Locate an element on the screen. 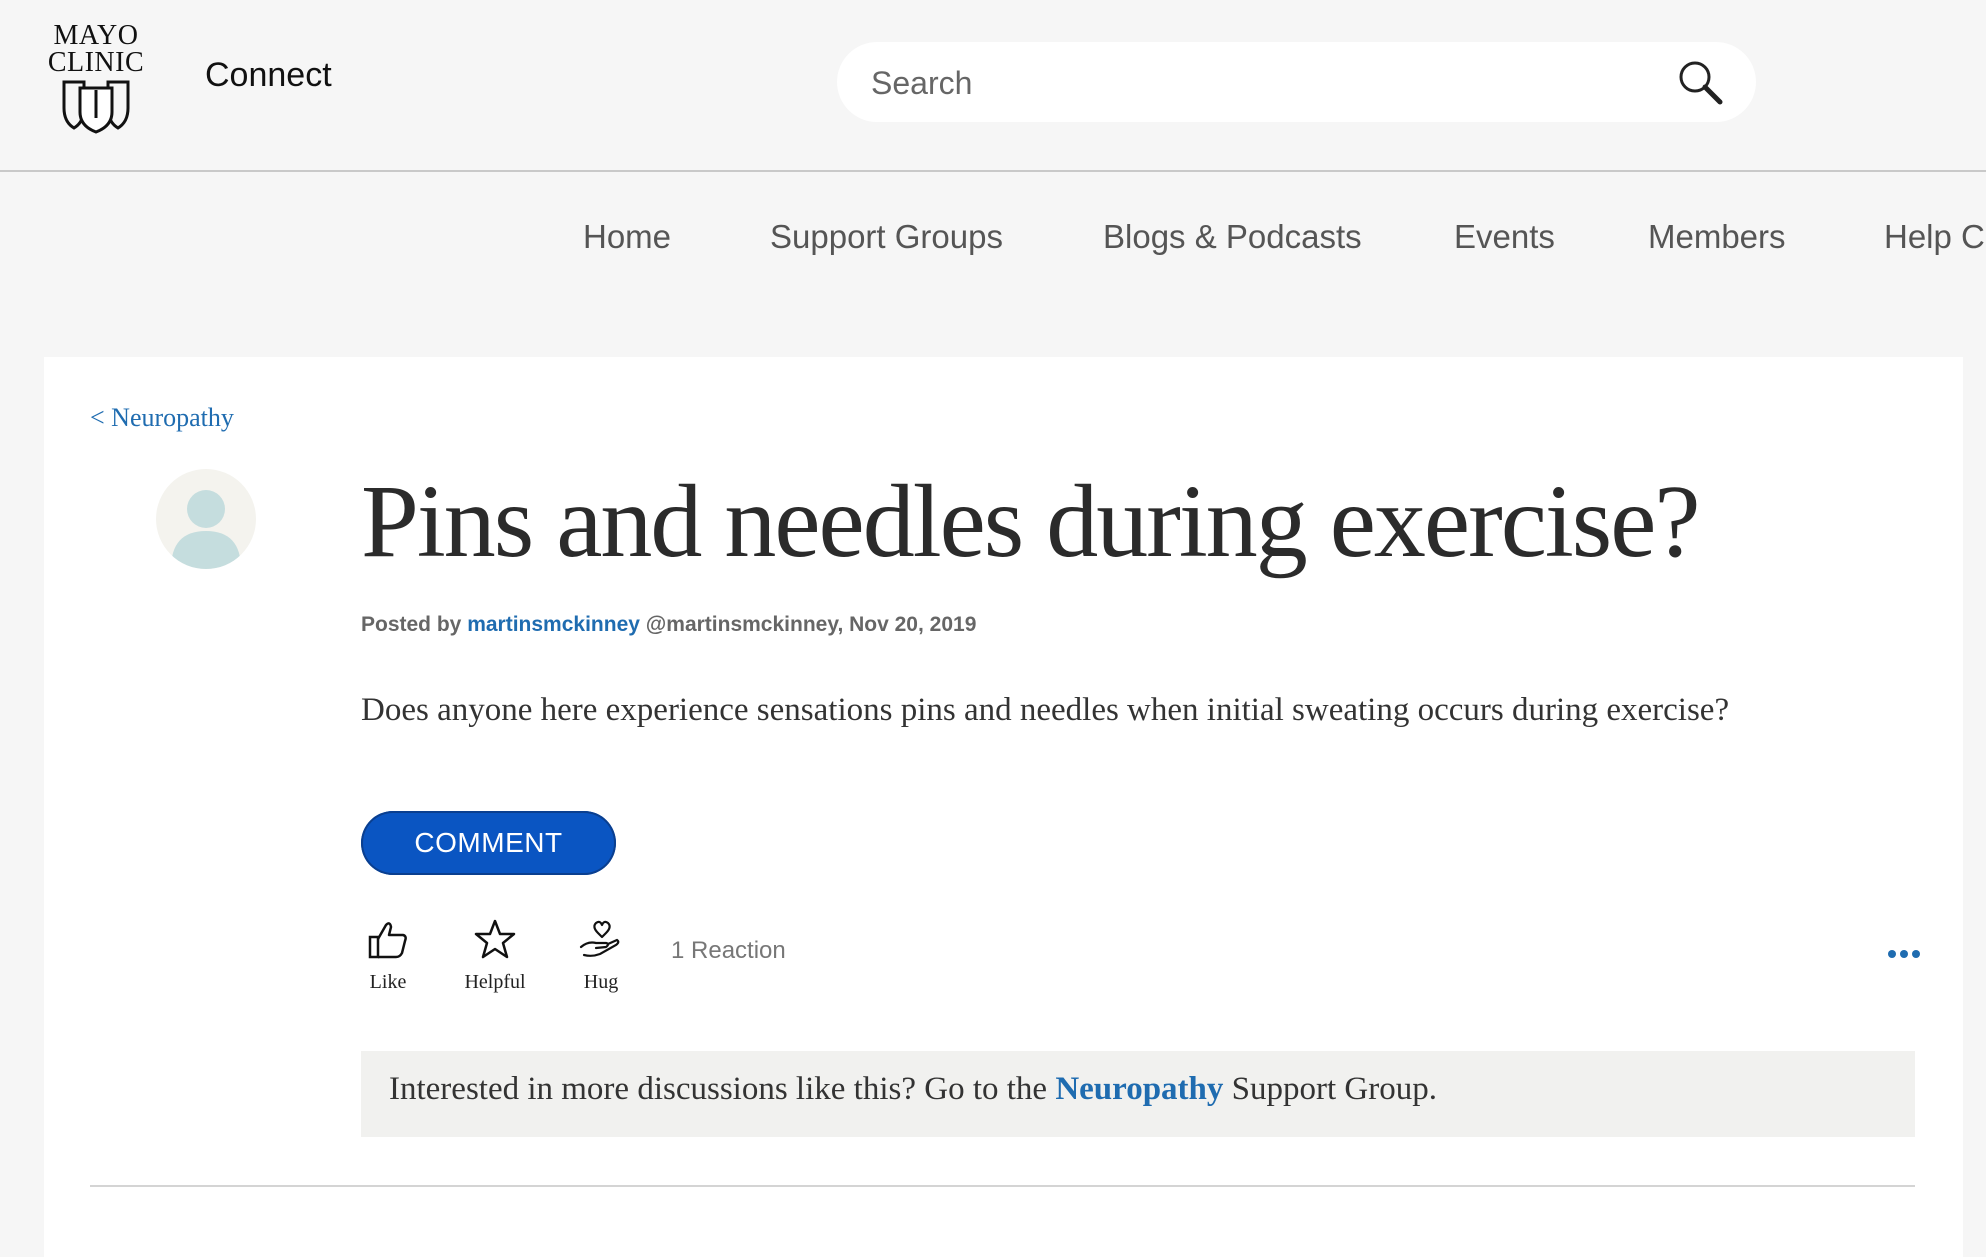 The width and height of the screenshot is (1986, 1257). hug-label: Hug is located at coordinates (601, 982).